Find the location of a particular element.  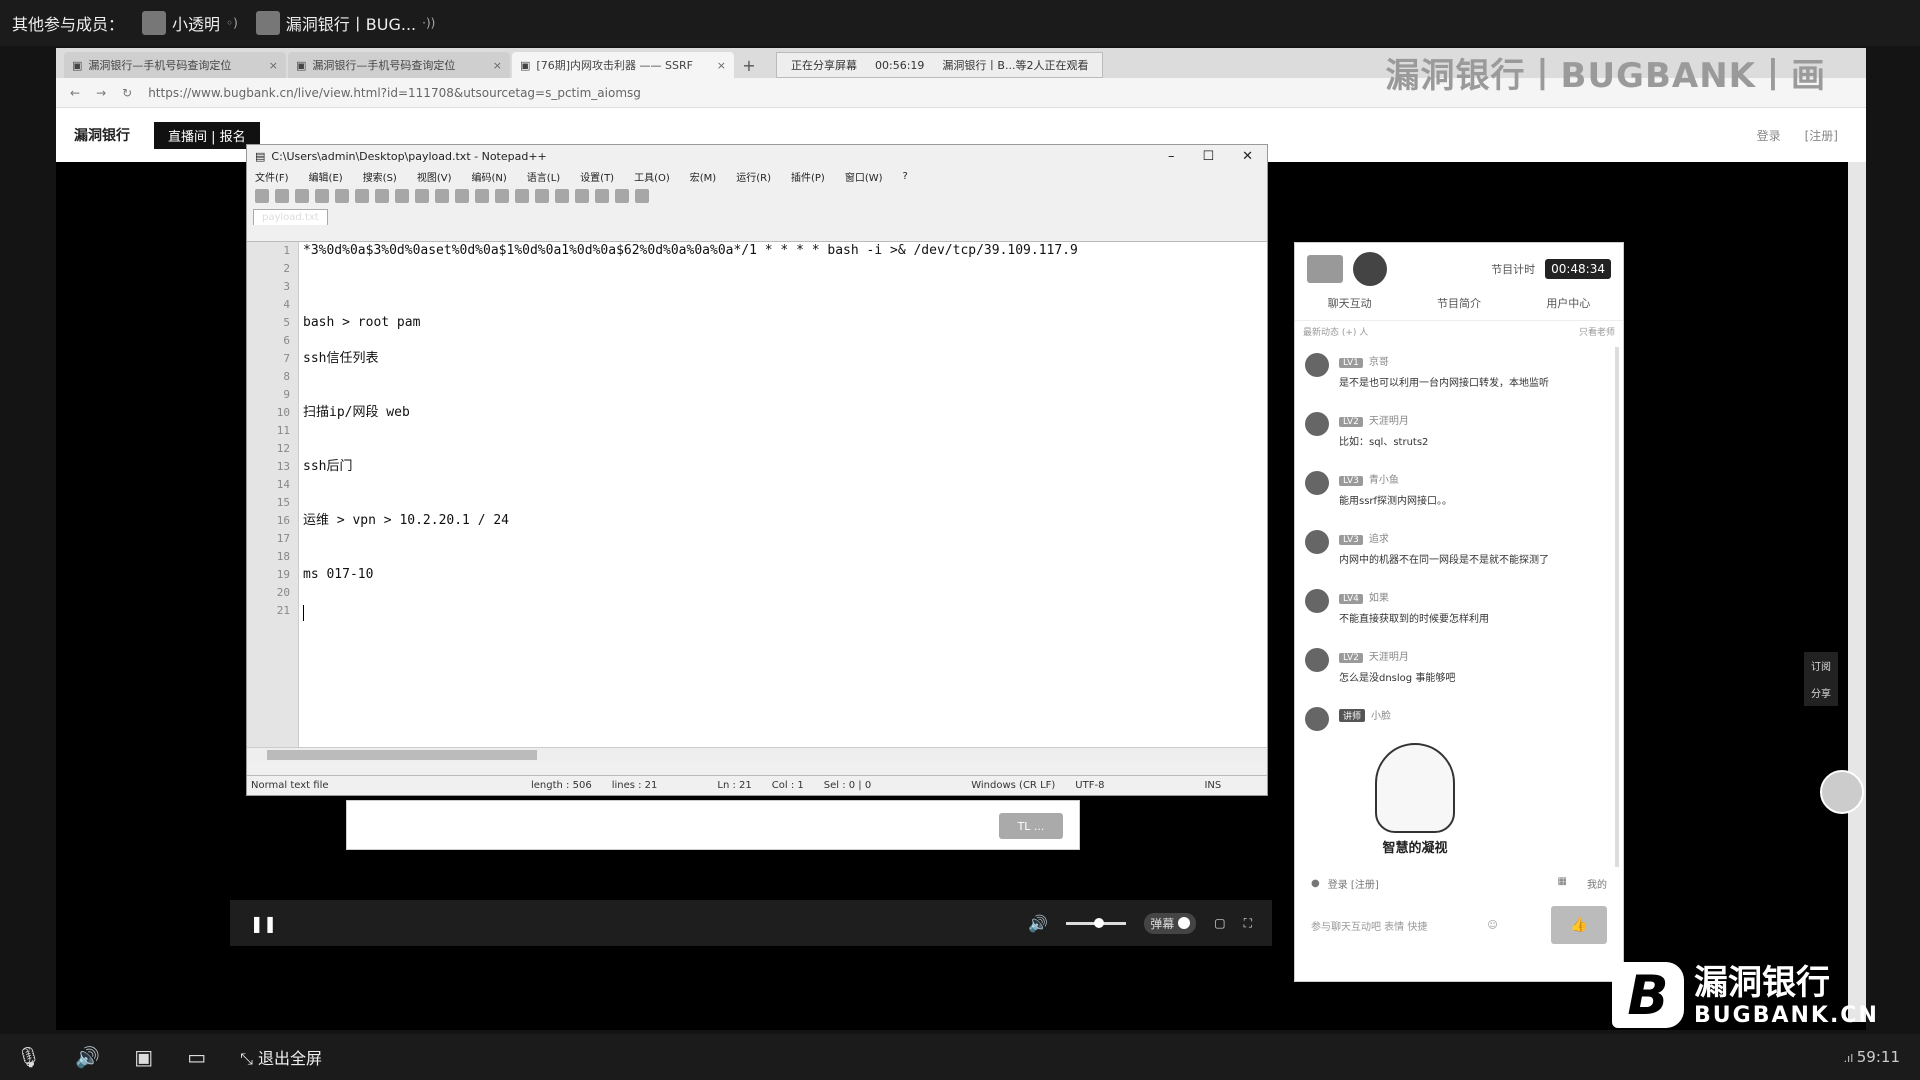

reload-icon: ↻ is located at coordinates (127, 93).